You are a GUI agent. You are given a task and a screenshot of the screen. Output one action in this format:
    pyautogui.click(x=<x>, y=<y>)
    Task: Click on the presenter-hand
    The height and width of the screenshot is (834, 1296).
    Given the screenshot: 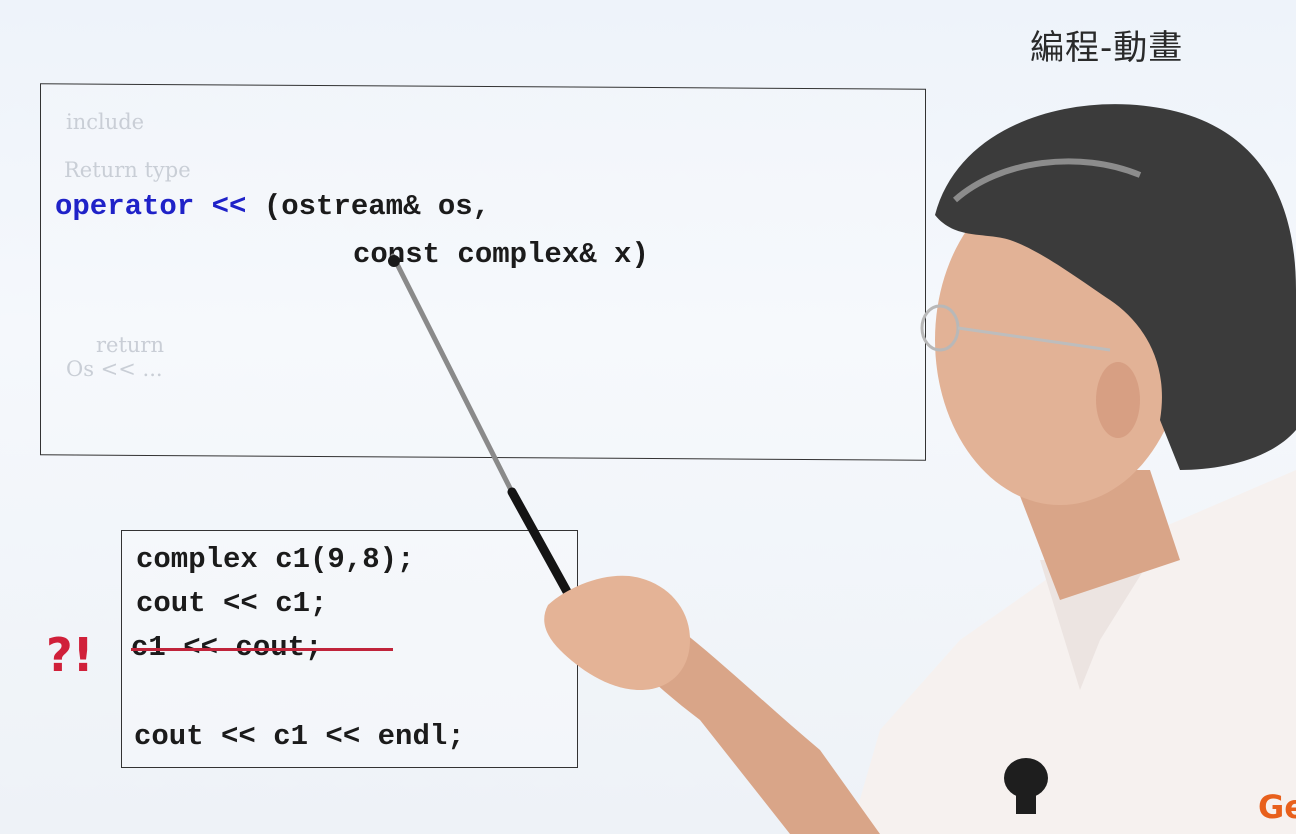 What is the action you would take?
    pyautogui.click(x=617, y=632)
    